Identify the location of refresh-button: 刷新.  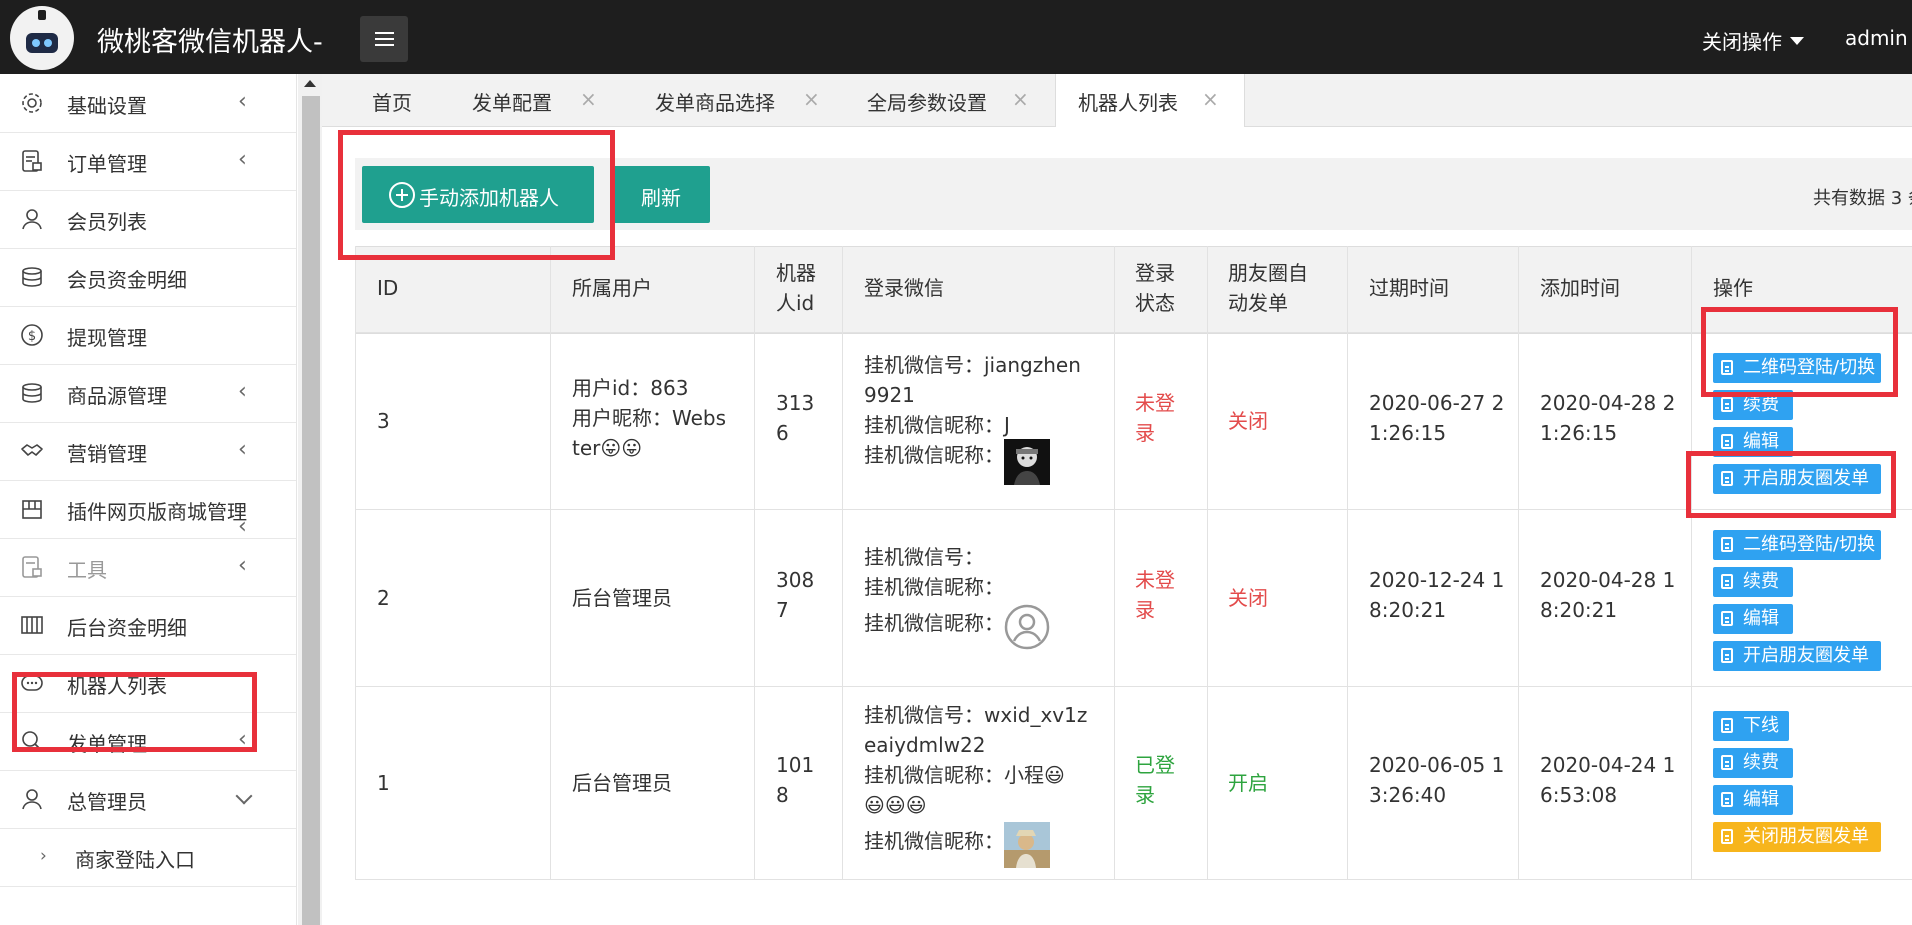
(661, 194).